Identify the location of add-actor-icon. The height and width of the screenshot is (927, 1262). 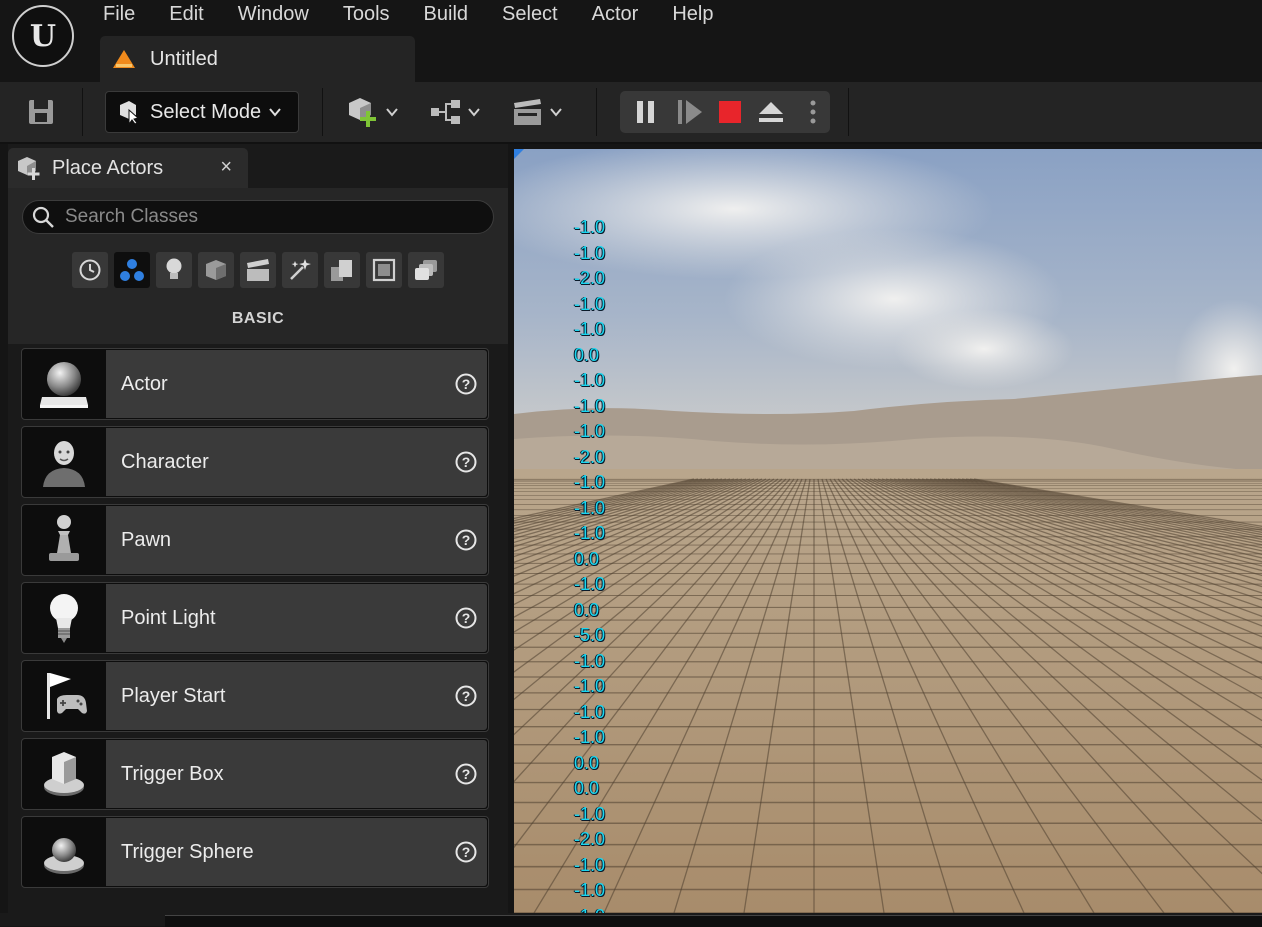
(362, 112).